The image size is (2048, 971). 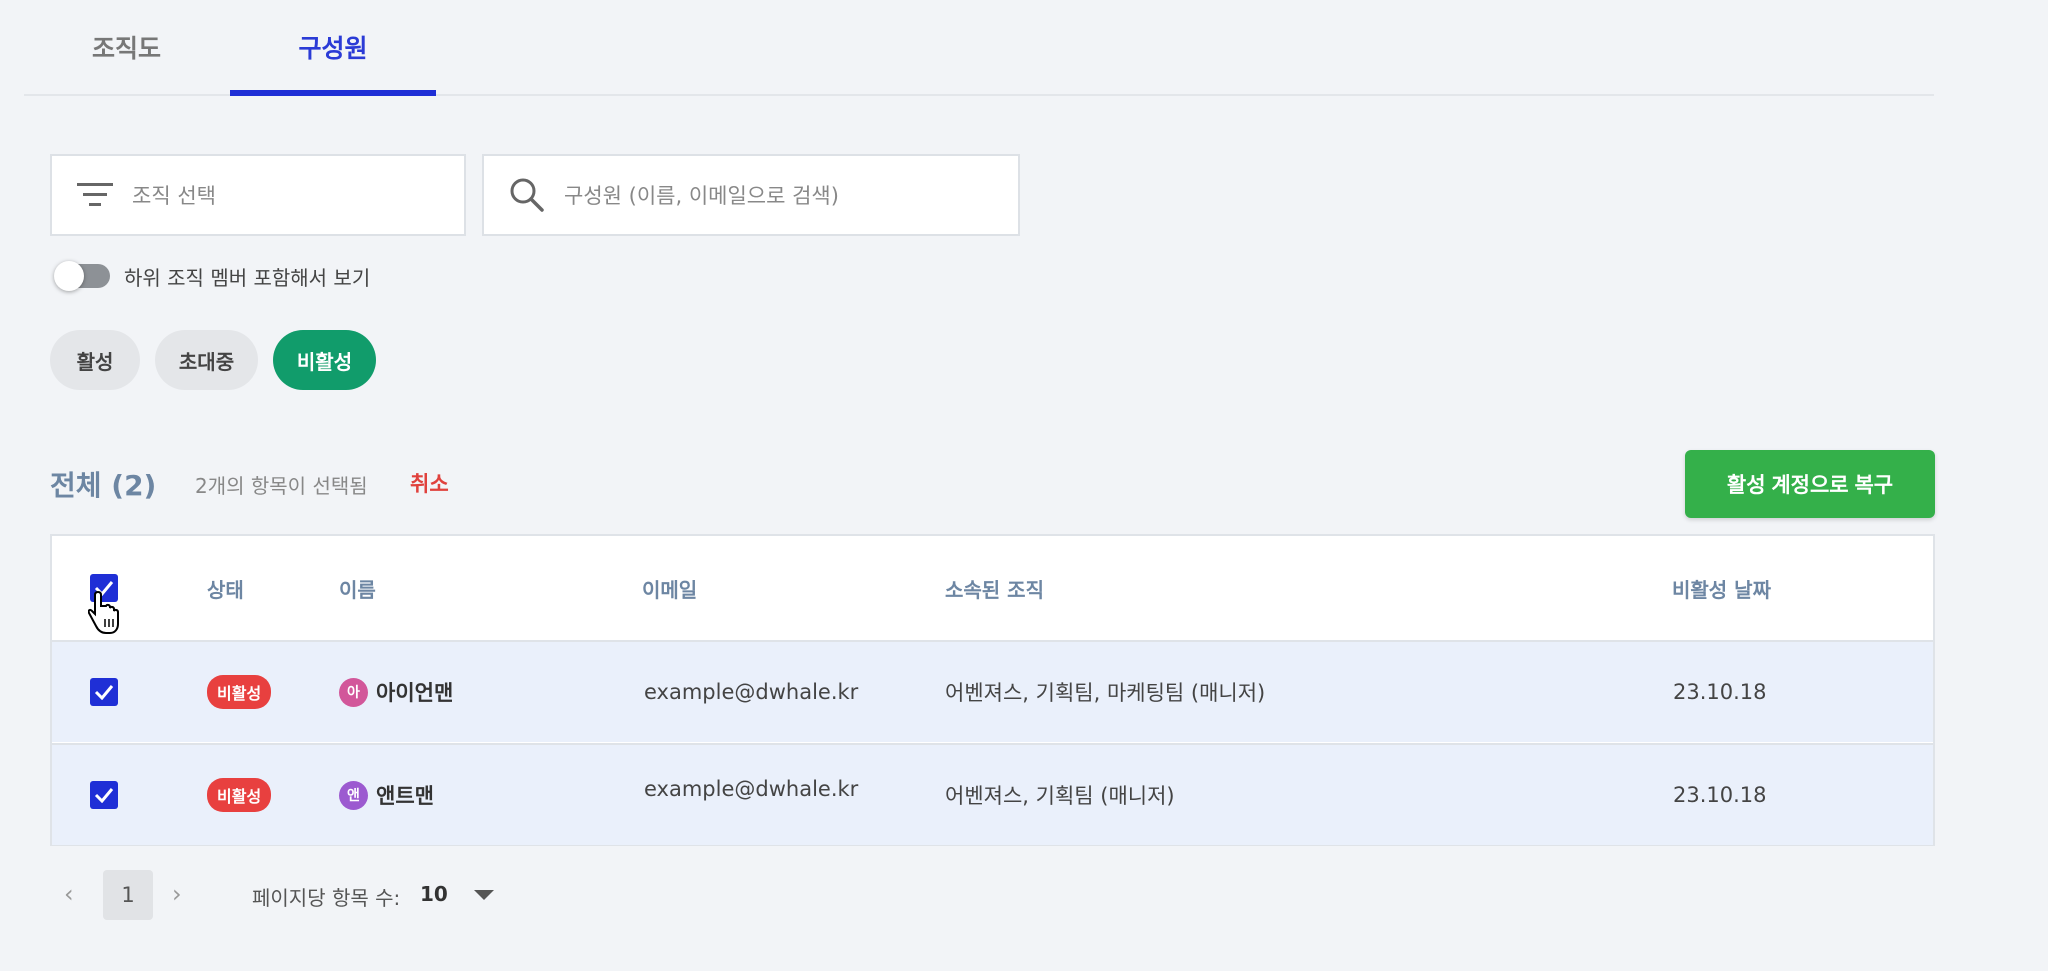 What do you see at coordinates (206, 360) in the screenshot?
I see `status-chip-invited: 초대중` at bounding box center [206, 360].